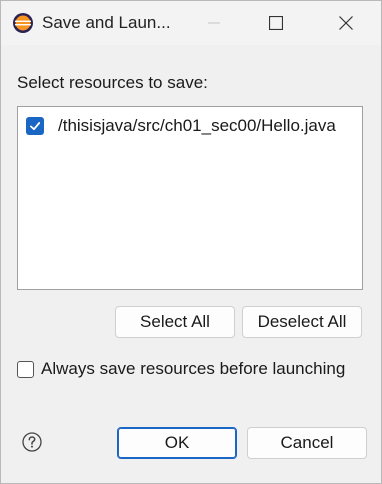 This screenshot has height=484, width=382. I want to click on select-all-button: Select All, so click(175, 322).